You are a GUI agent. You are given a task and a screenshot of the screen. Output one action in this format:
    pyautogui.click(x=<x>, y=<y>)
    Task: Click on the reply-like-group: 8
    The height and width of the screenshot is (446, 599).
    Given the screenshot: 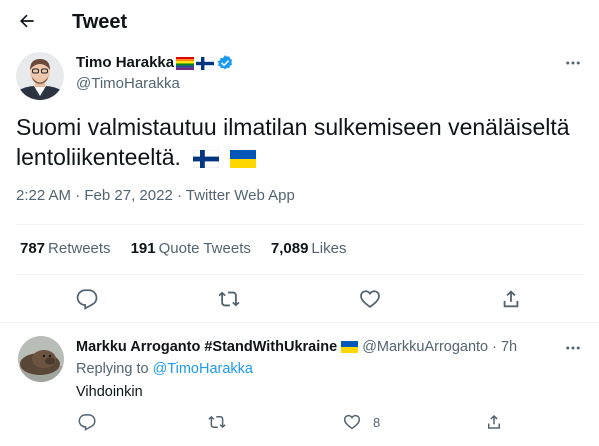 What is the action you would take?
    pyautogui.click(x=360, y=422)
    